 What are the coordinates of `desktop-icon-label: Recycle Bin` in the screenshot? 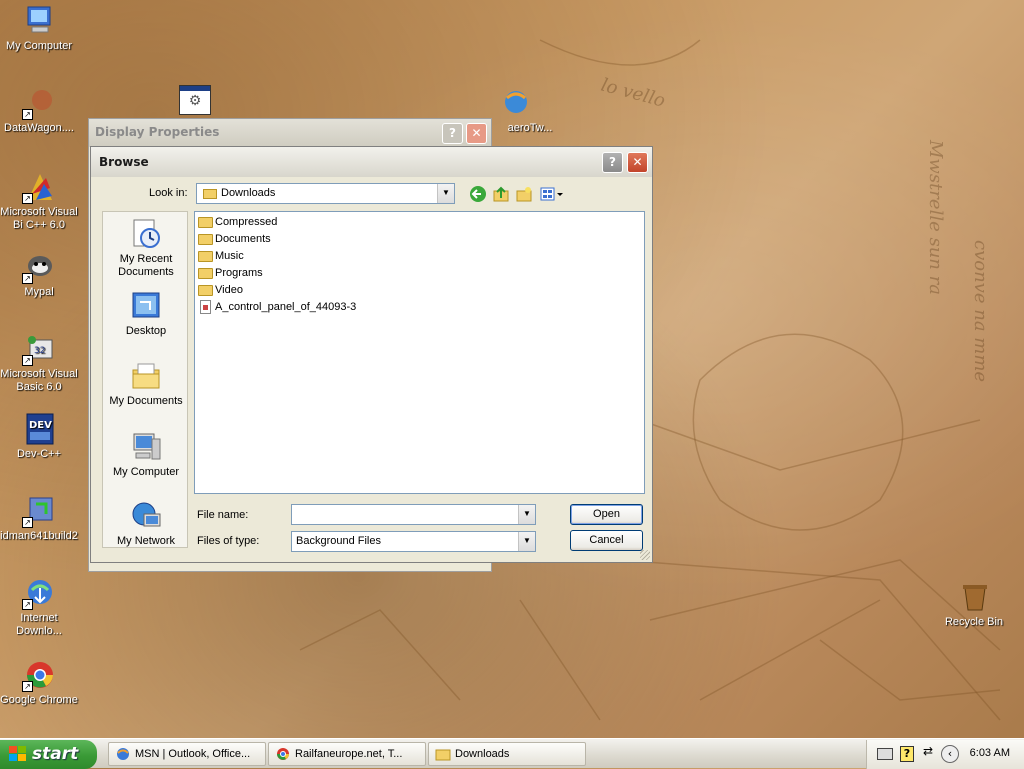 It's located at (974, 622).